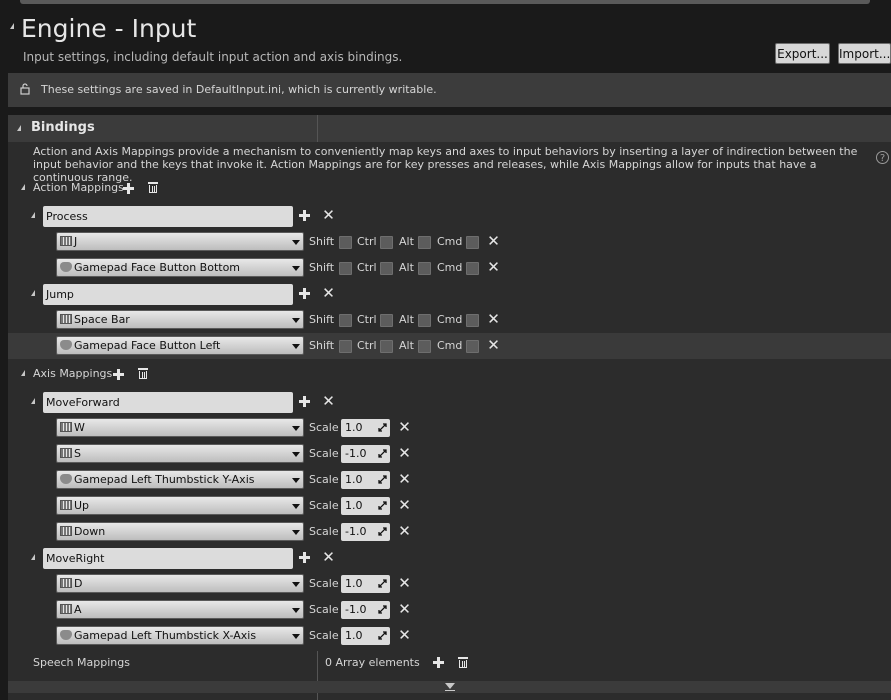 The image size is (891, 700). What do you see at coordinates (76, 241) in the screenshot?
I see `key-label: J` at bounding box center [76, 241].